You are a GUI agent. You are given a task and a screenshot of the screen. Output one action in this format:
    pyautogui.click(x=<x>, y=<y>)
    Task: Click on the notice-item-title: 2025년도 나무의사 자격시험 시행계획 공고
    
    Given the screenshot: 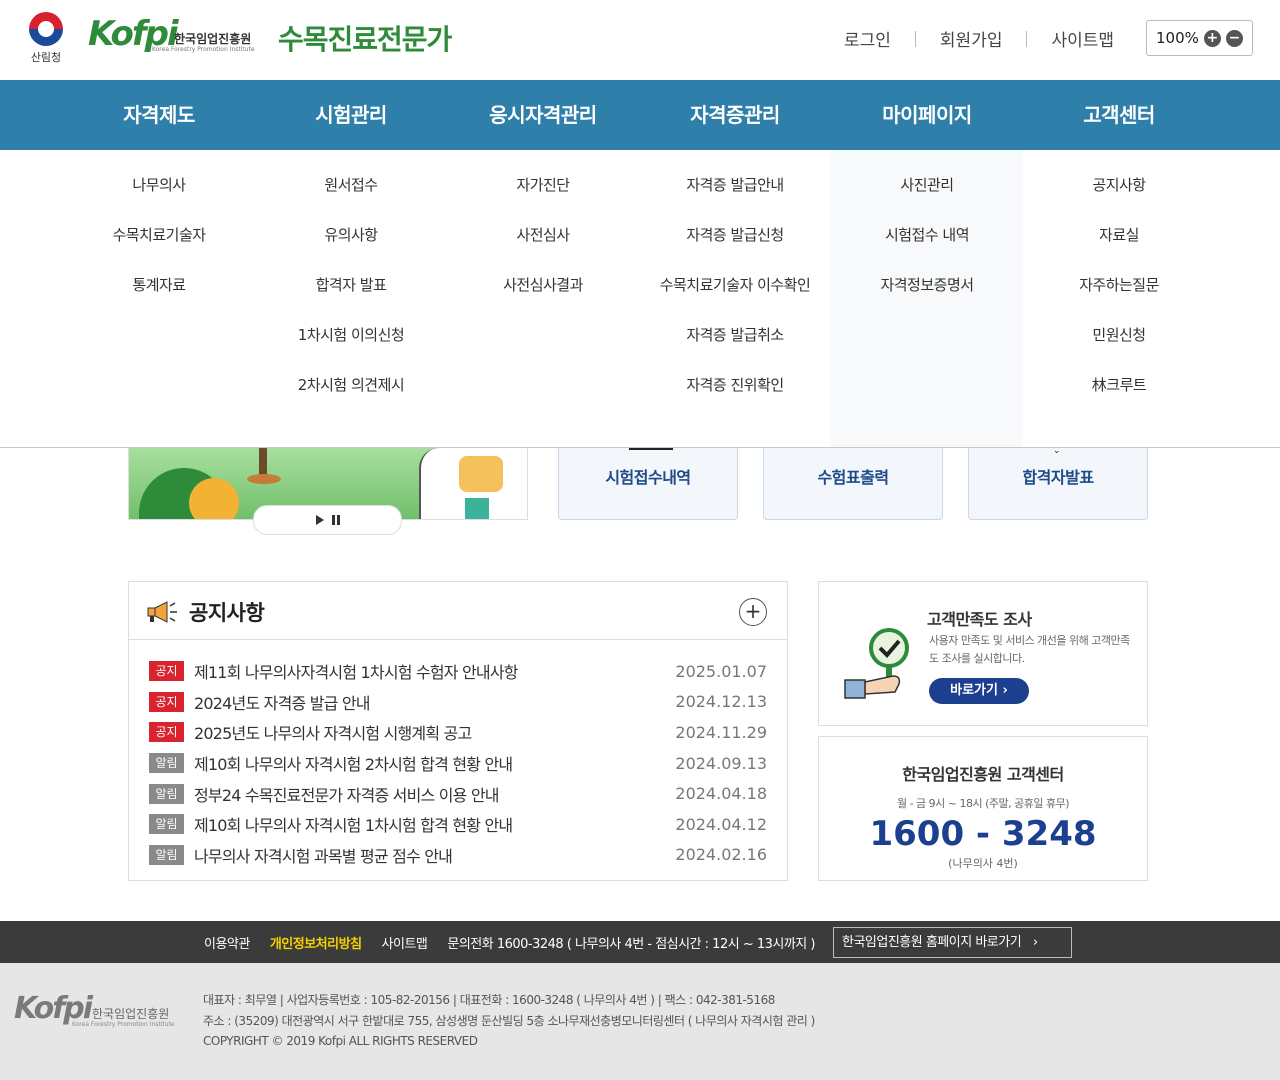 What is the action you would take?
    pyautogui.click(x=333, y=732)
    